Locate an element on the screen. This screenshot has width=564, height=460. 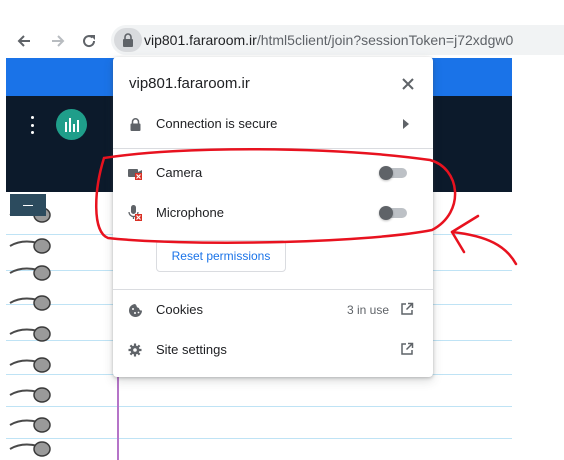
cookies-label: Cookies is located at coordinates (179, 309).